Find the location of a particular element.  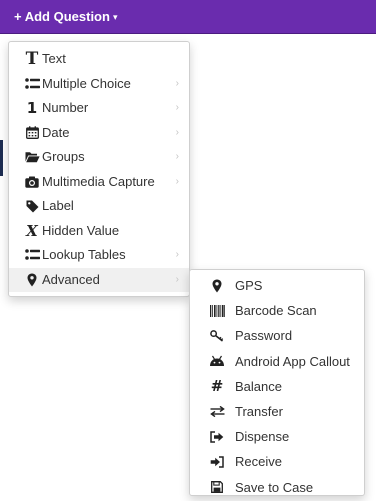

submenu-item-label: Password is located at coordinates (264, 336).